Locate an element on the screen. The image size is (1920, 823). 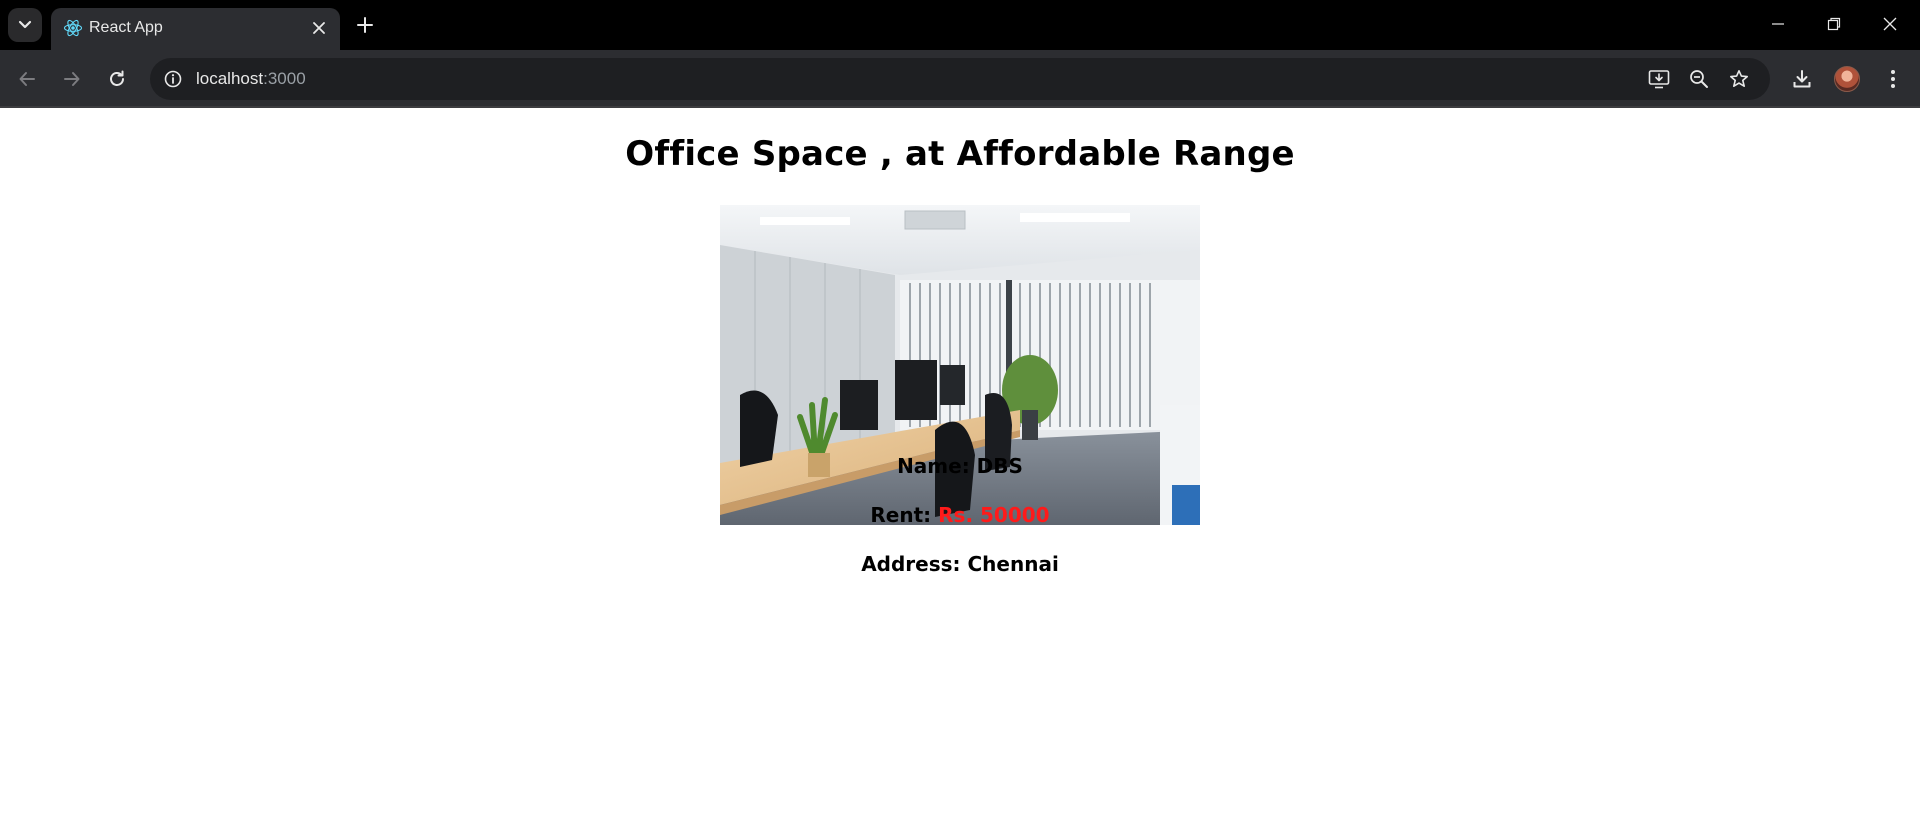
reload-button is located at coordinates (117, 79).